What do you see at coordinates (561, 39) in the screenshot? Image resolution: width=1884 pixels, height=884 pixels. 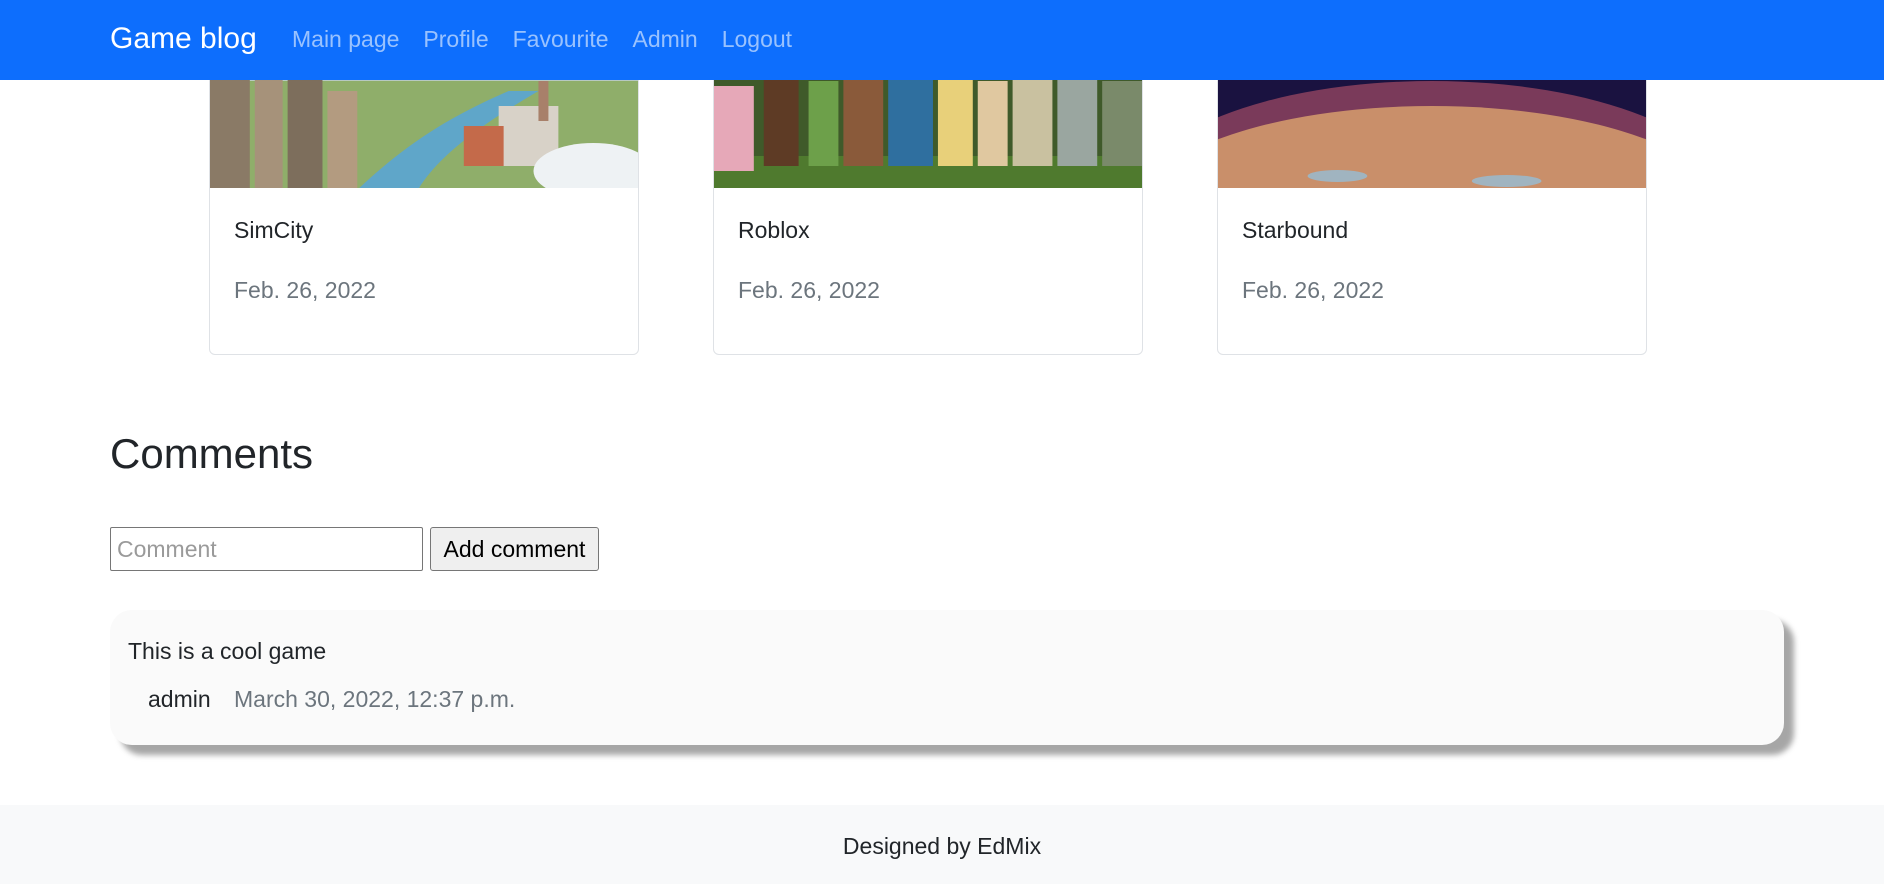 I see `nav-link-favourite: Favourite` at bounding box center [561, 39].